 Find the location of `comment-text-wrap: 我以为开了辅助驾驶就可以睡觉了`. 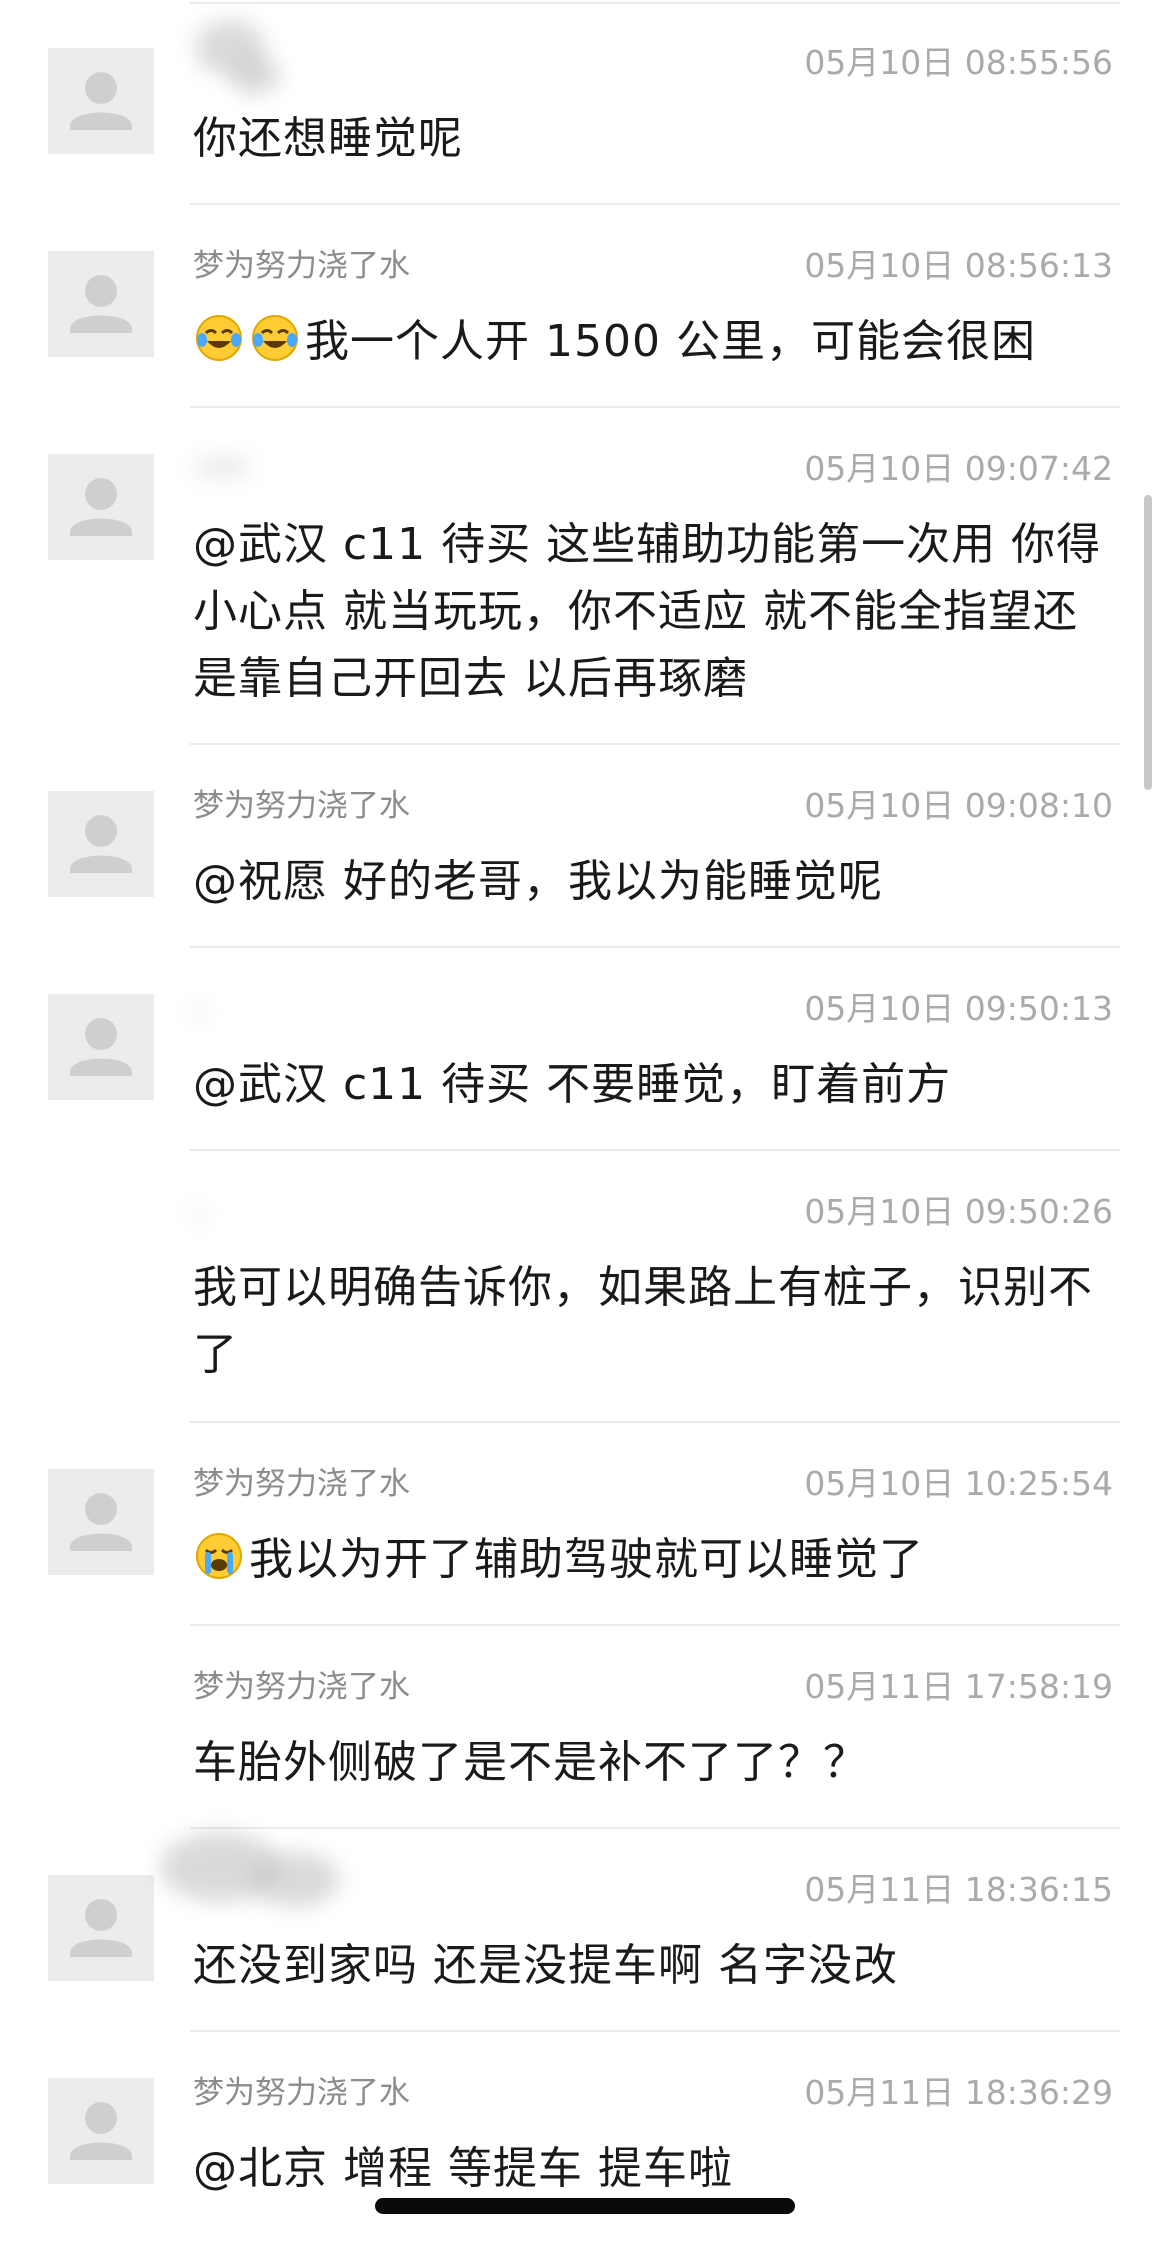

comment-text-wrap: 我以为开了辅助驾驶就可以睡觉了 is located at coordinates (655, 1559).